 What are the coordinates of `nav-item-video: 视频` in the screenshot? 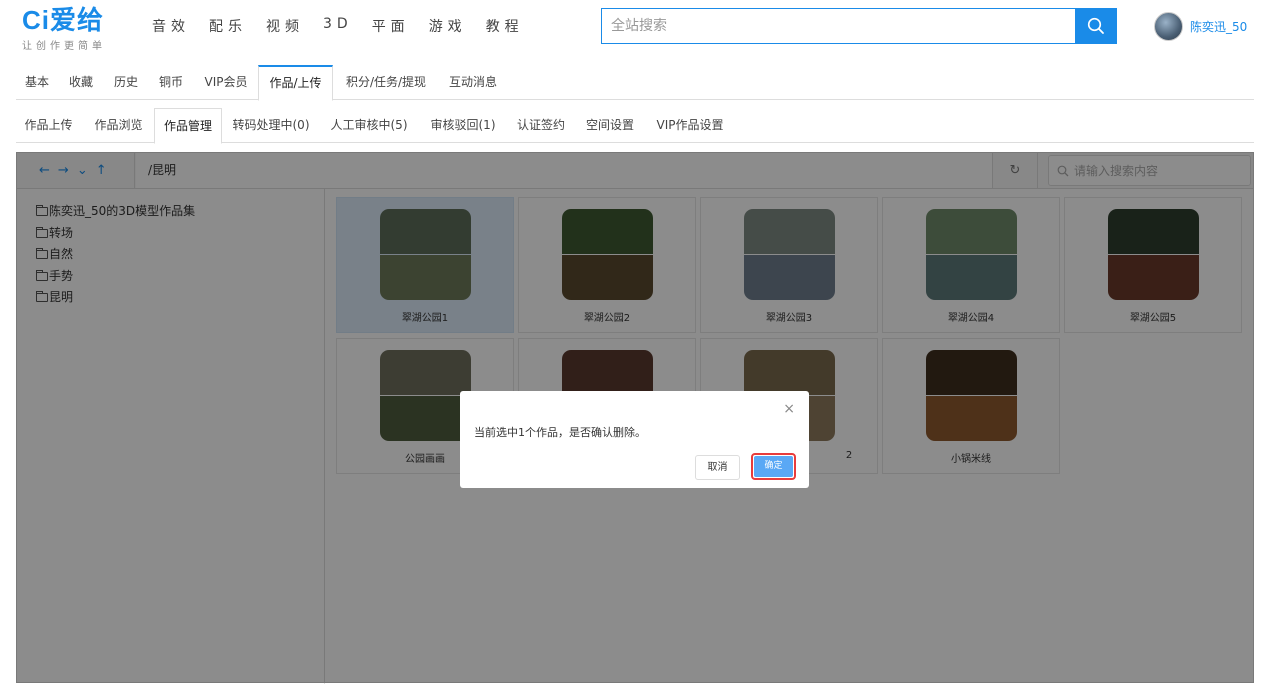 It's located at (285, 26).